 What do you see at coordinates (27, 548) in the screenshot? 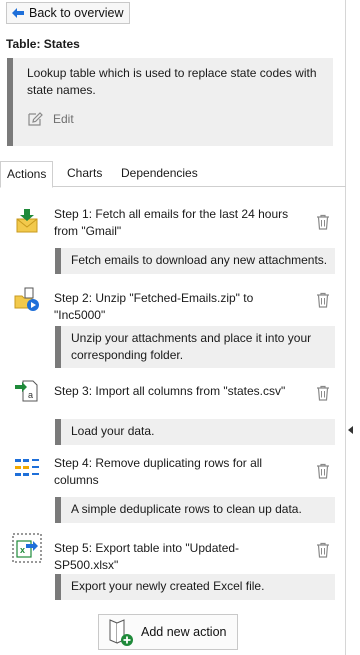
I see `export-excel-icon: x` at bounding box center [27, 548].